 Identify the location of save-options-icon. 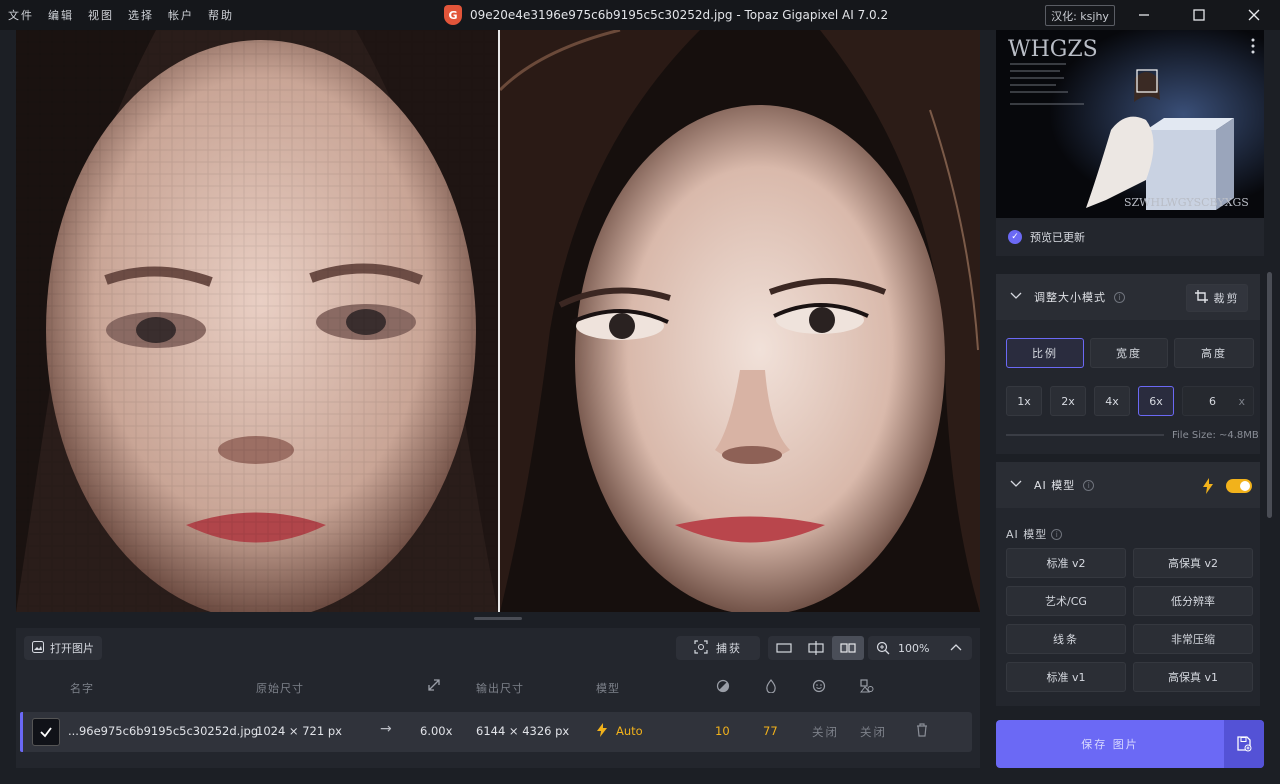
(1244, 744).